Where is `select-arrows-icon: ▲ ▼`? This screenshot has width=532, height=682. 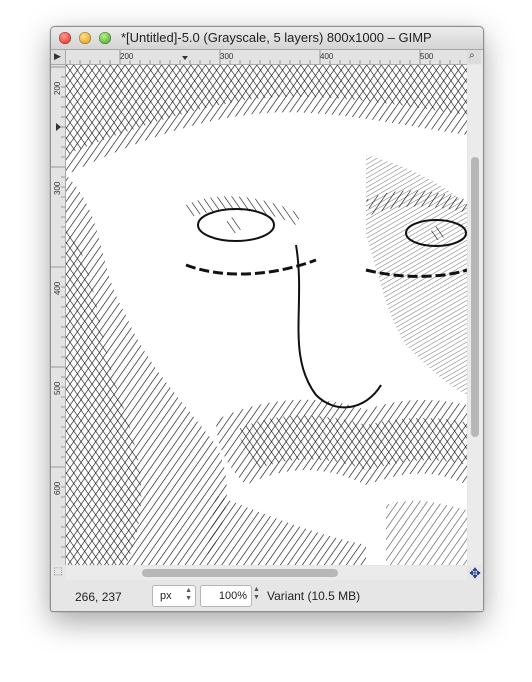 select-arrows-icon: ▲ ▼ is located at coordinates (188, 594).